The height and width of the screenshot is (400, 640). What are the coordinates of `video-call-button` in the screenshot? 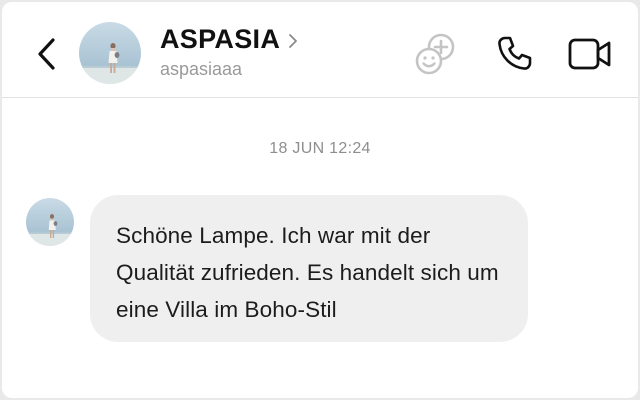 It's located at (590, 54).